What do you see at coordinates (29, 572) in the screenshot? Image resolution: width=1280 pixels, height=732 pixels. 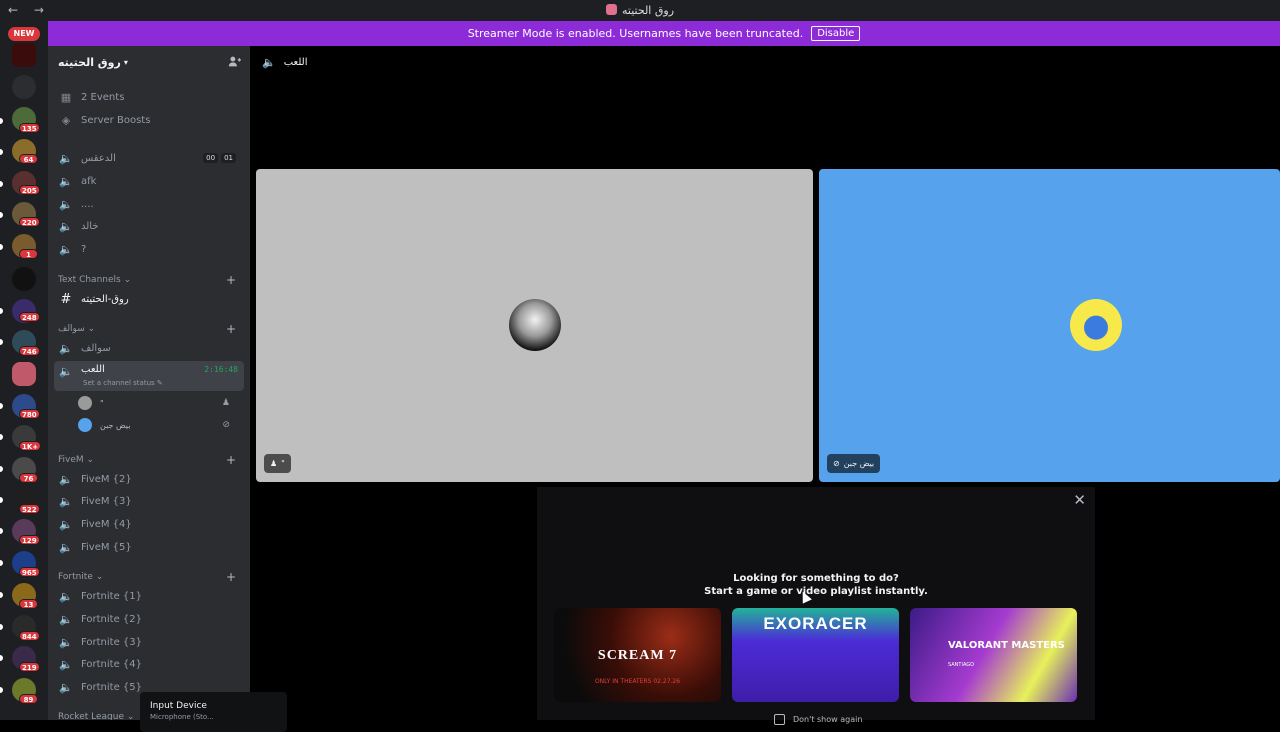 I see `mention-badge: 965` at bounding box center [29, 572].